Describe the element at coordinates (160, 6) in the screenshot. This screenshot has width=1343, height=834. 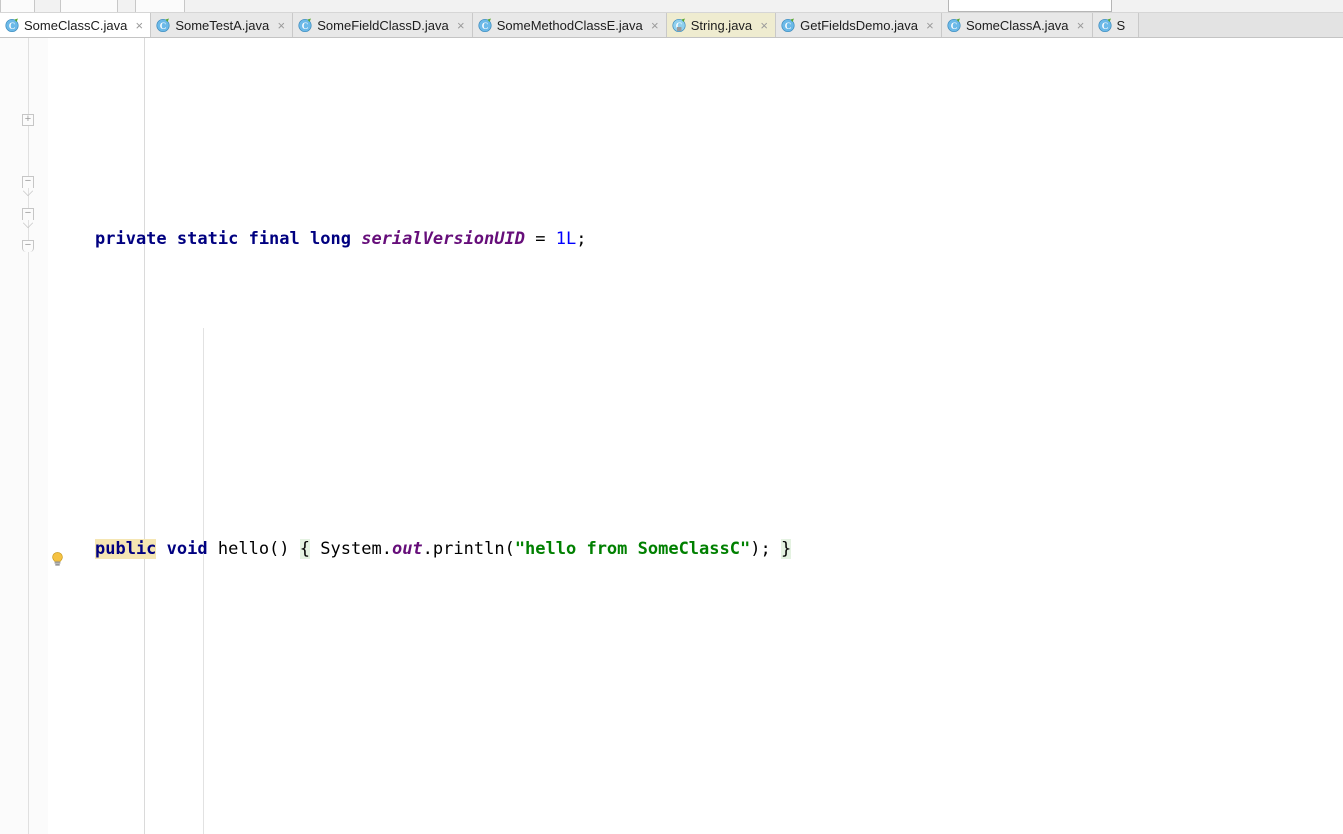
I see `toolbar-segment-right` at that location.